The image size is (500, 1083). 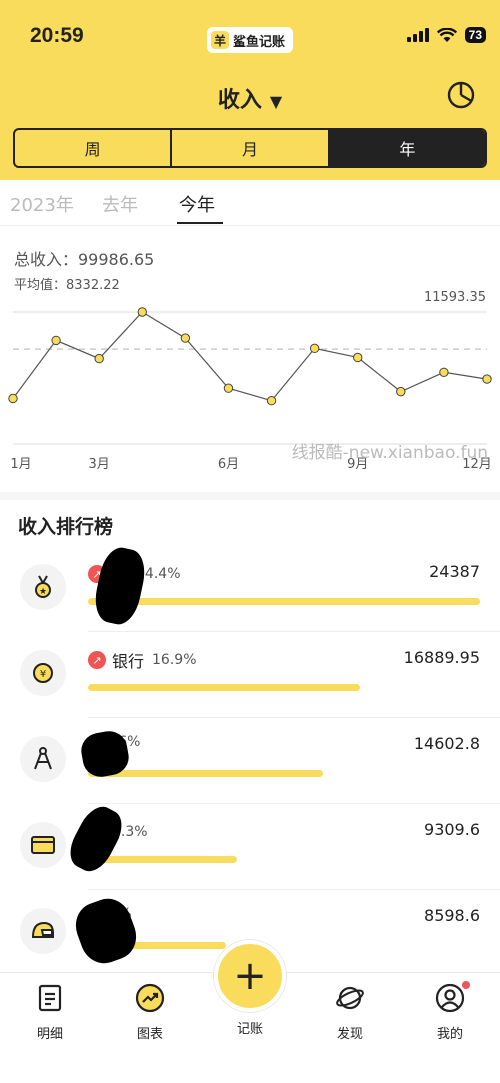 I want to click on caret-down-icon: ▼, so click(x=276, y=101).